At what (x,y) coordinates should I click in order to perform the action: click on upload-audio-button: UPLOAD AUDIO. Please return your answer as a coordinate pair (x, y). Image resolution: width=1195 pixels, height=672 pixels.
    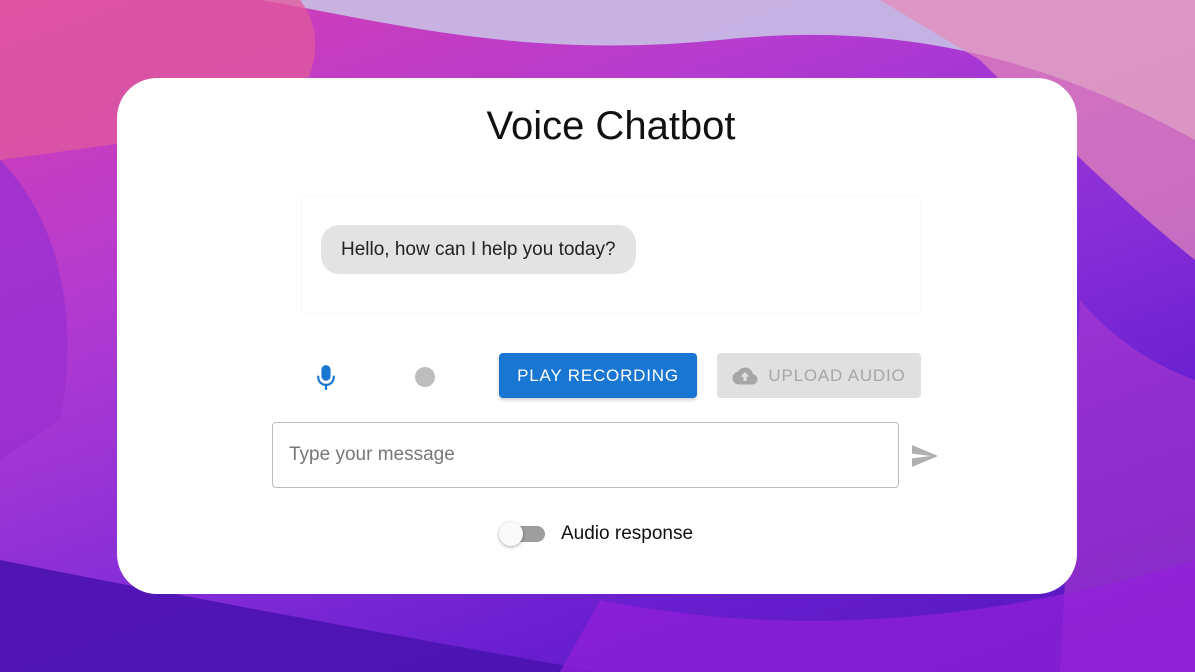
    Looking at the image, I should click on (819, 375).